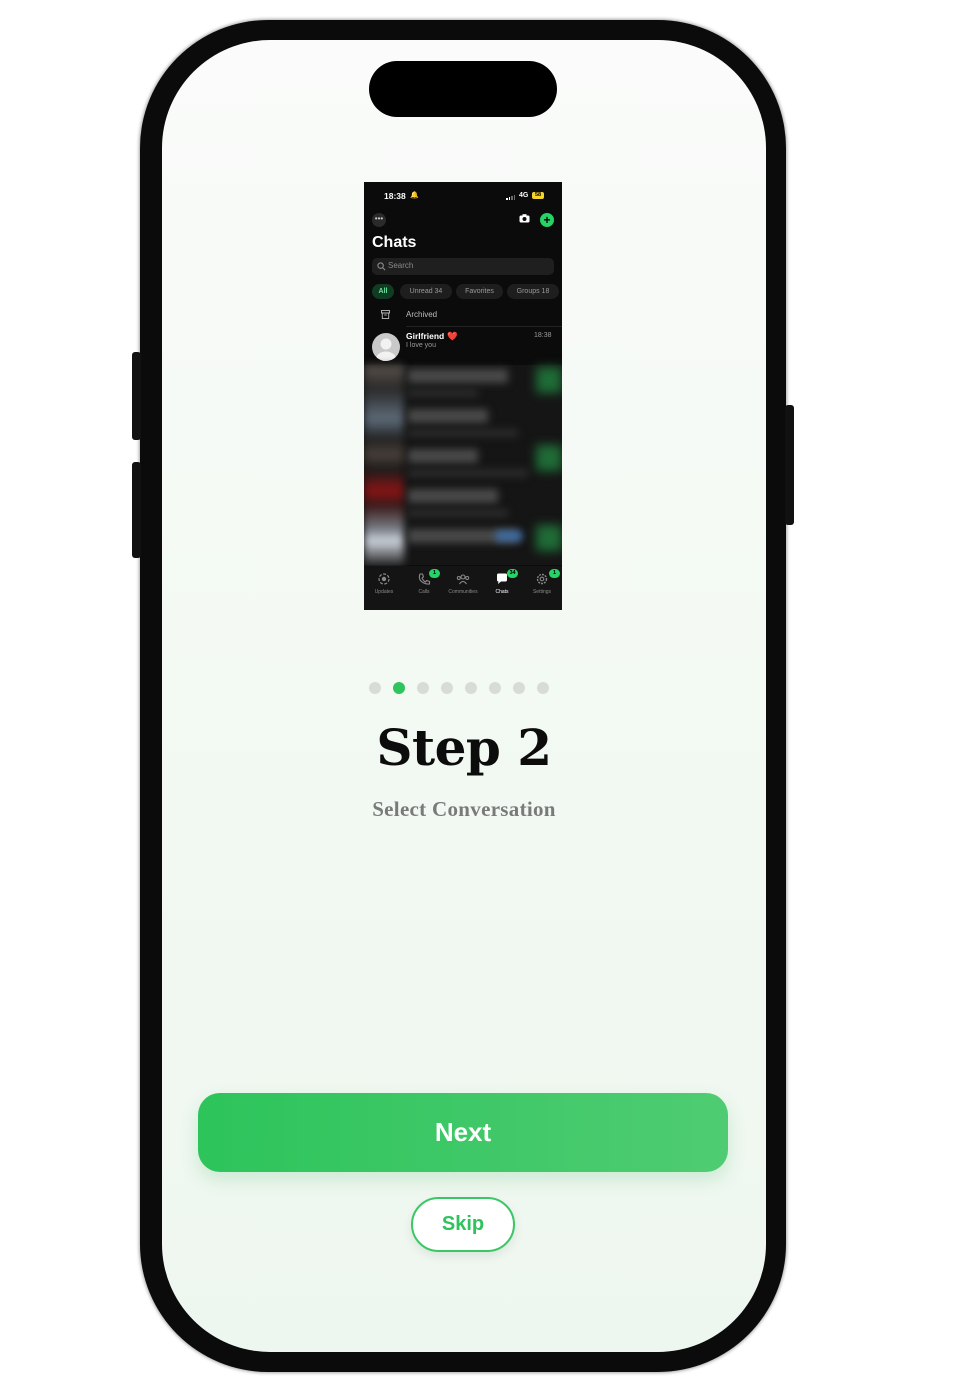 Image resolution: width=956 pixels, height=1388 pixels. Describe the element at coordinates (463, 1224) in the screenshot. I see `skip-button: Skip` at that location.